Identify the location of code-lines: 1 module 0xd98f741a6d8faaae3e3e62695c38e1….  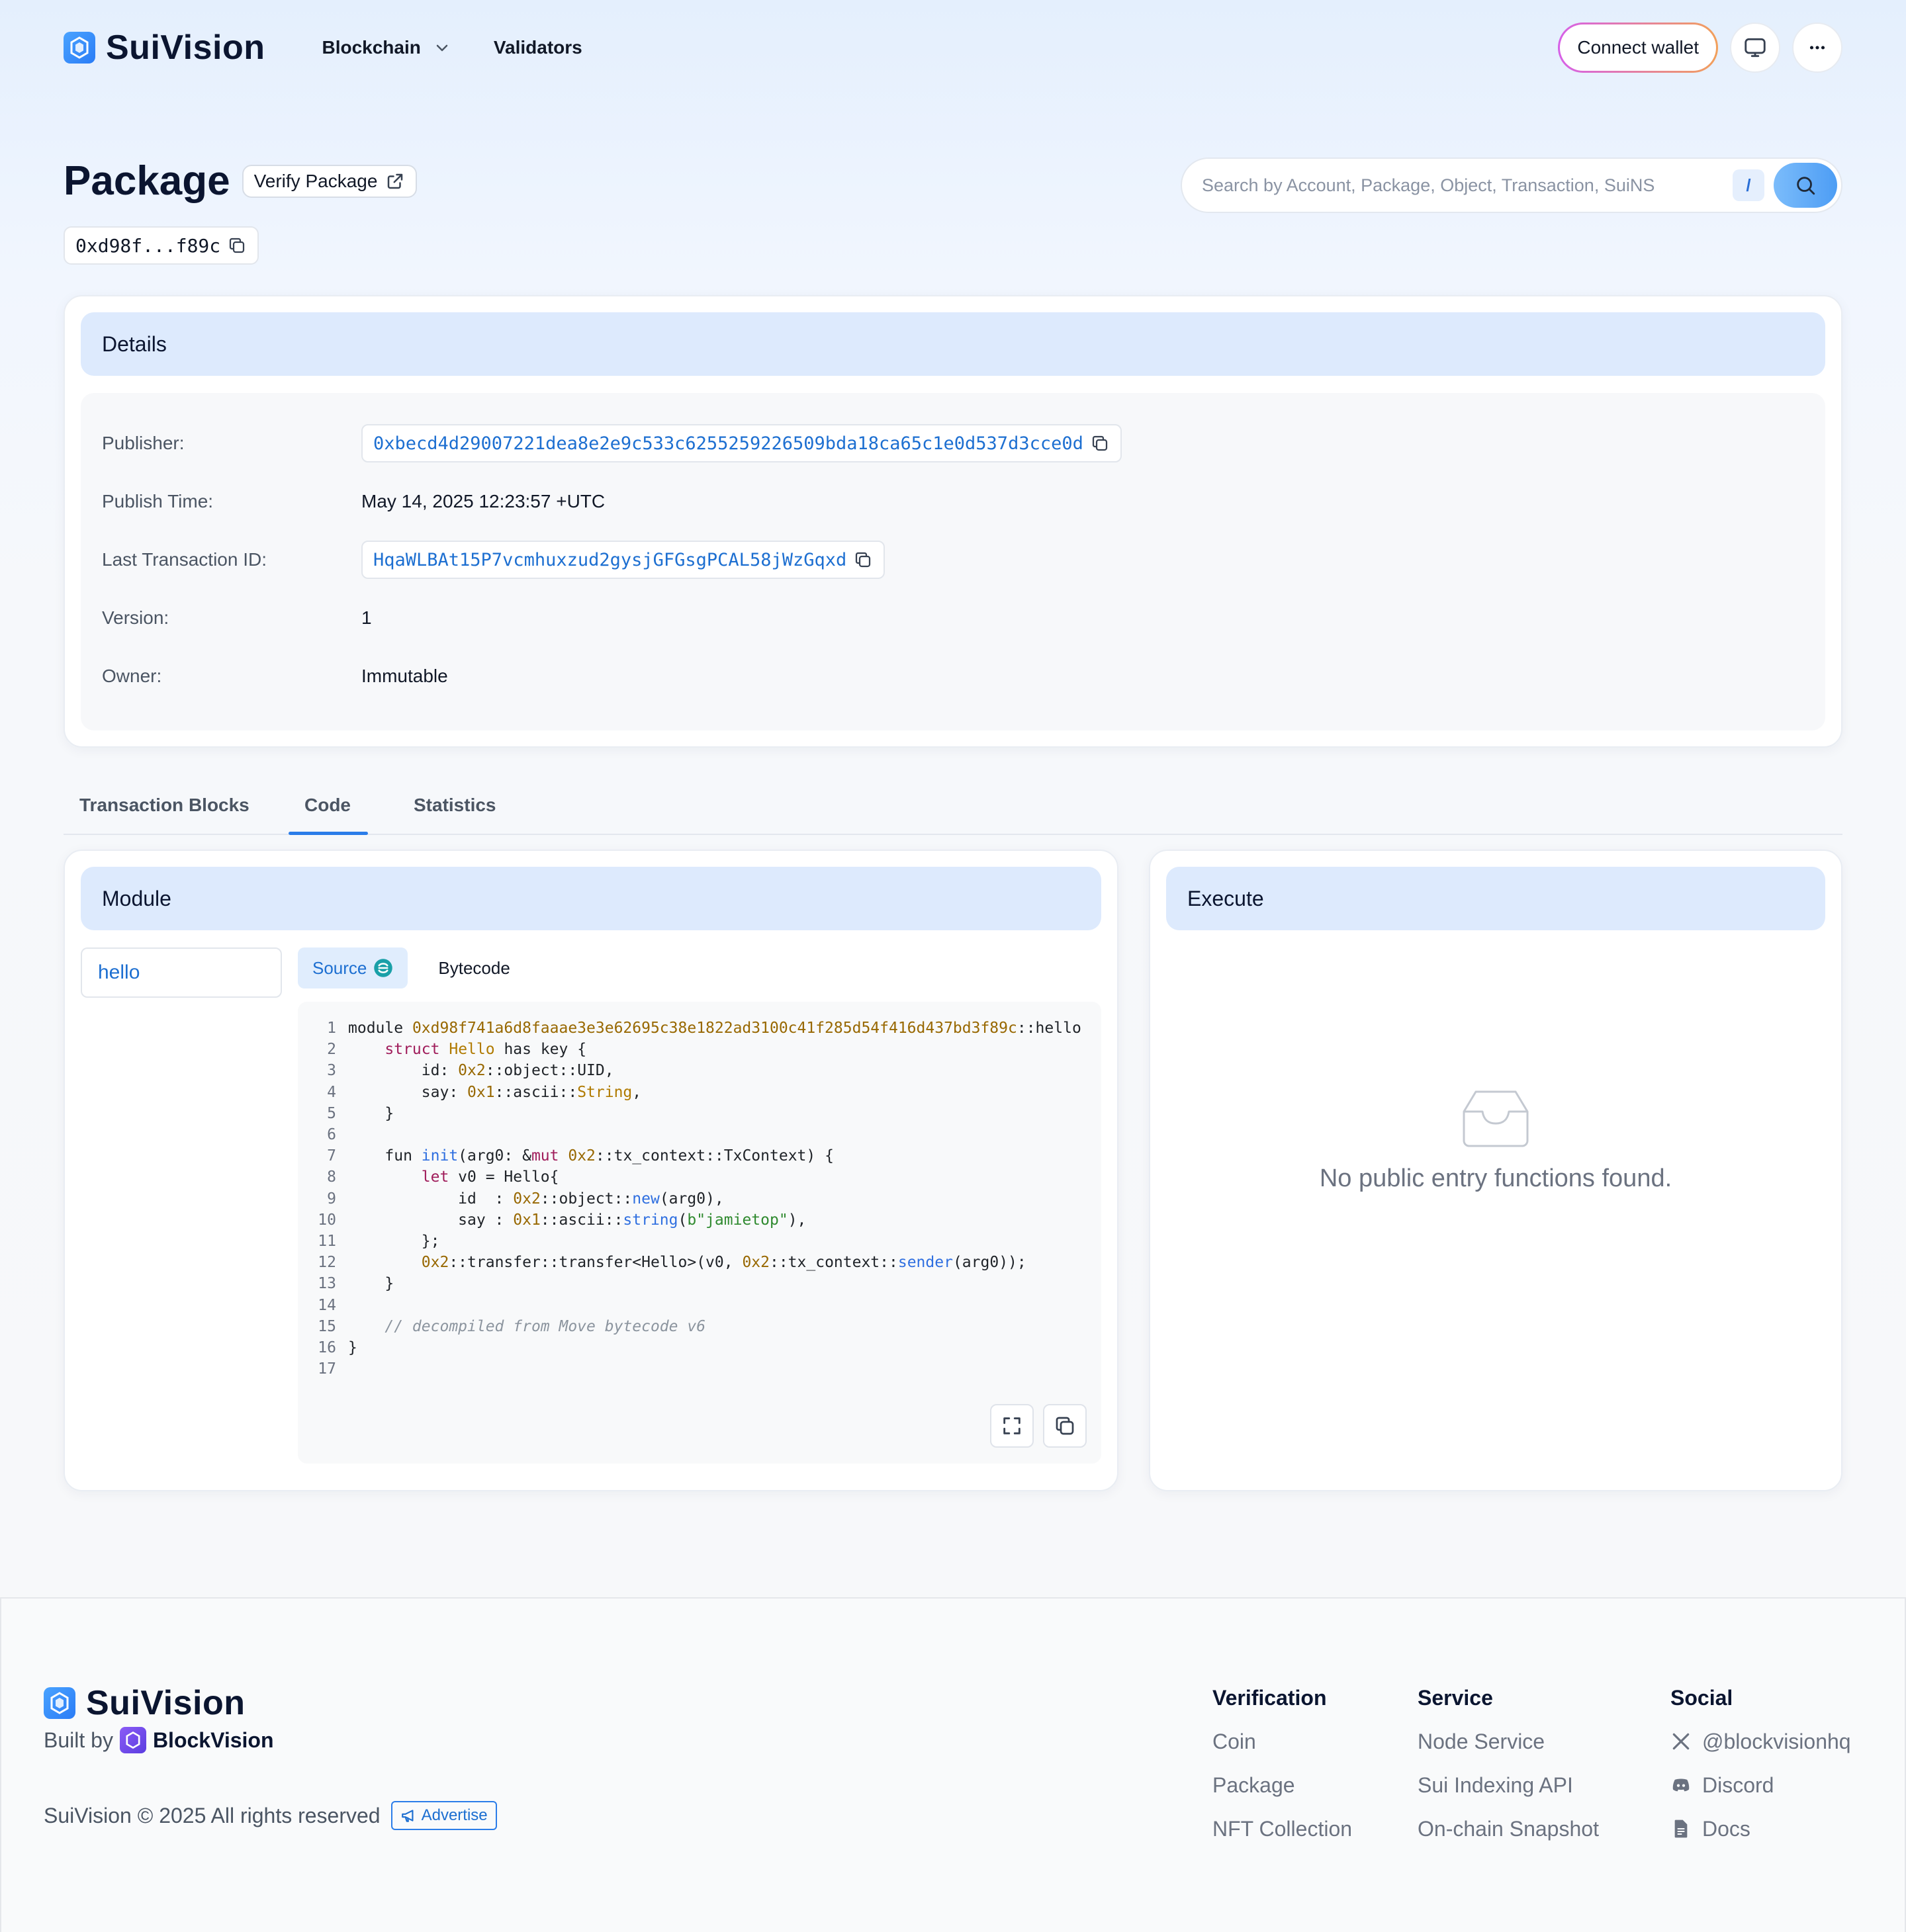
(699, 1199).